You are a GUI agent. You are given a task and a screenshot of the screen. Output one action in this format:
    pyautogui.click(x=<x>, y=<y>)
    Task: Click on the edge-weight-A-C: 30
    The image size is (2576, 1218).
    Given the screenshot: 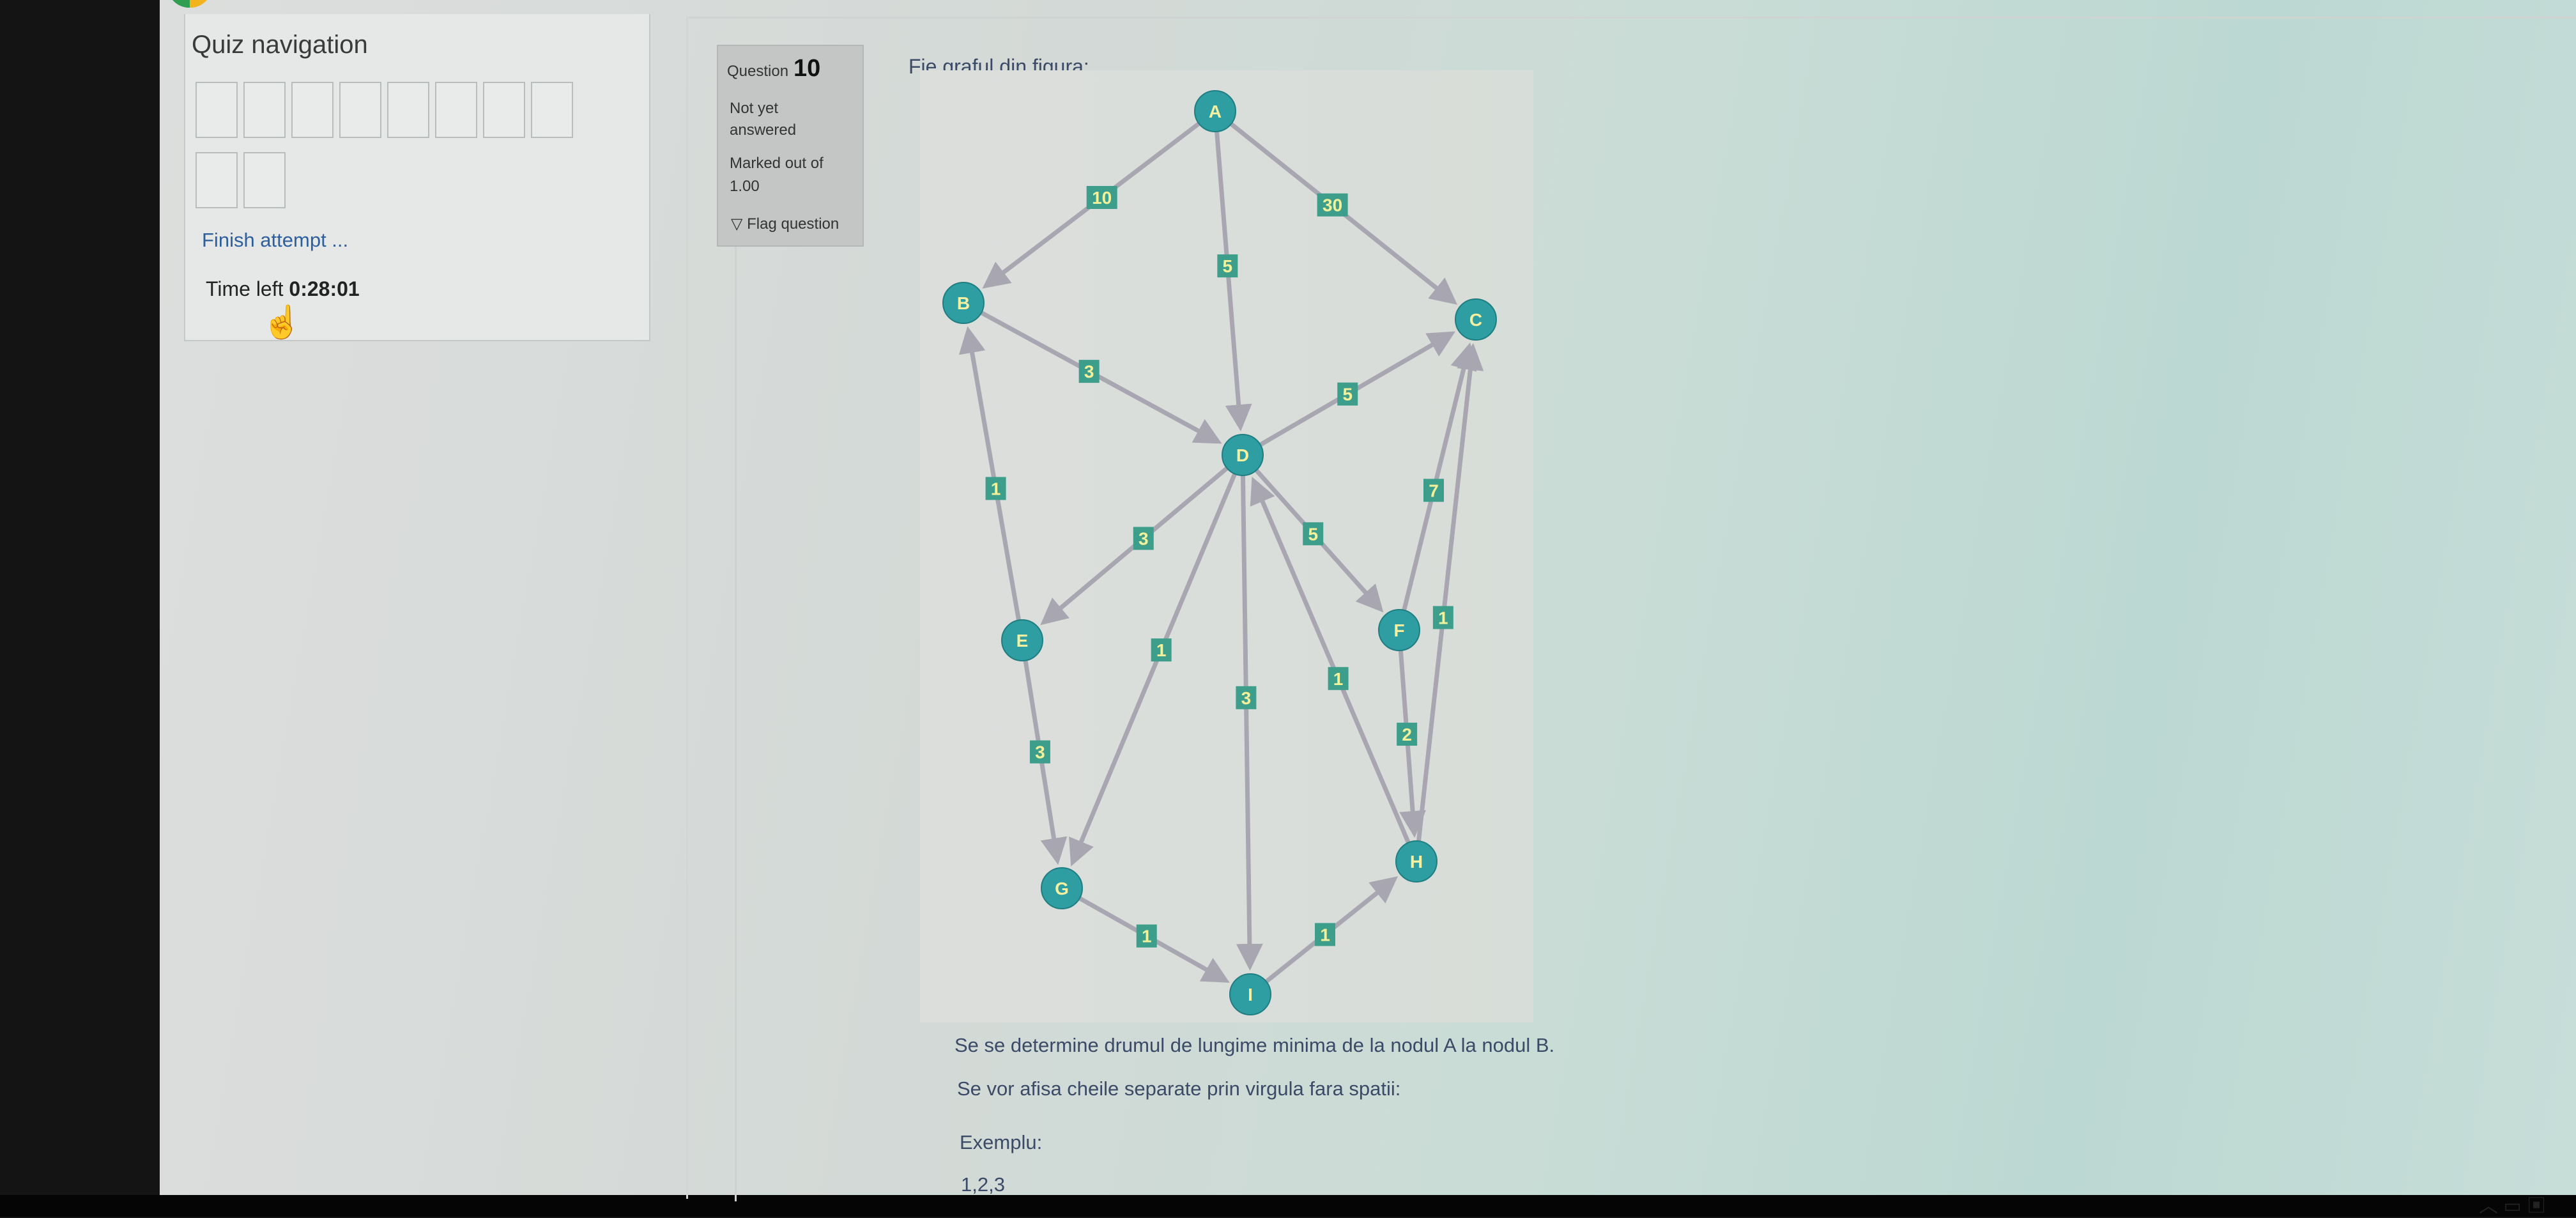 What is the action you would take?
    pyautogui.click(x=1332, y=205)
    